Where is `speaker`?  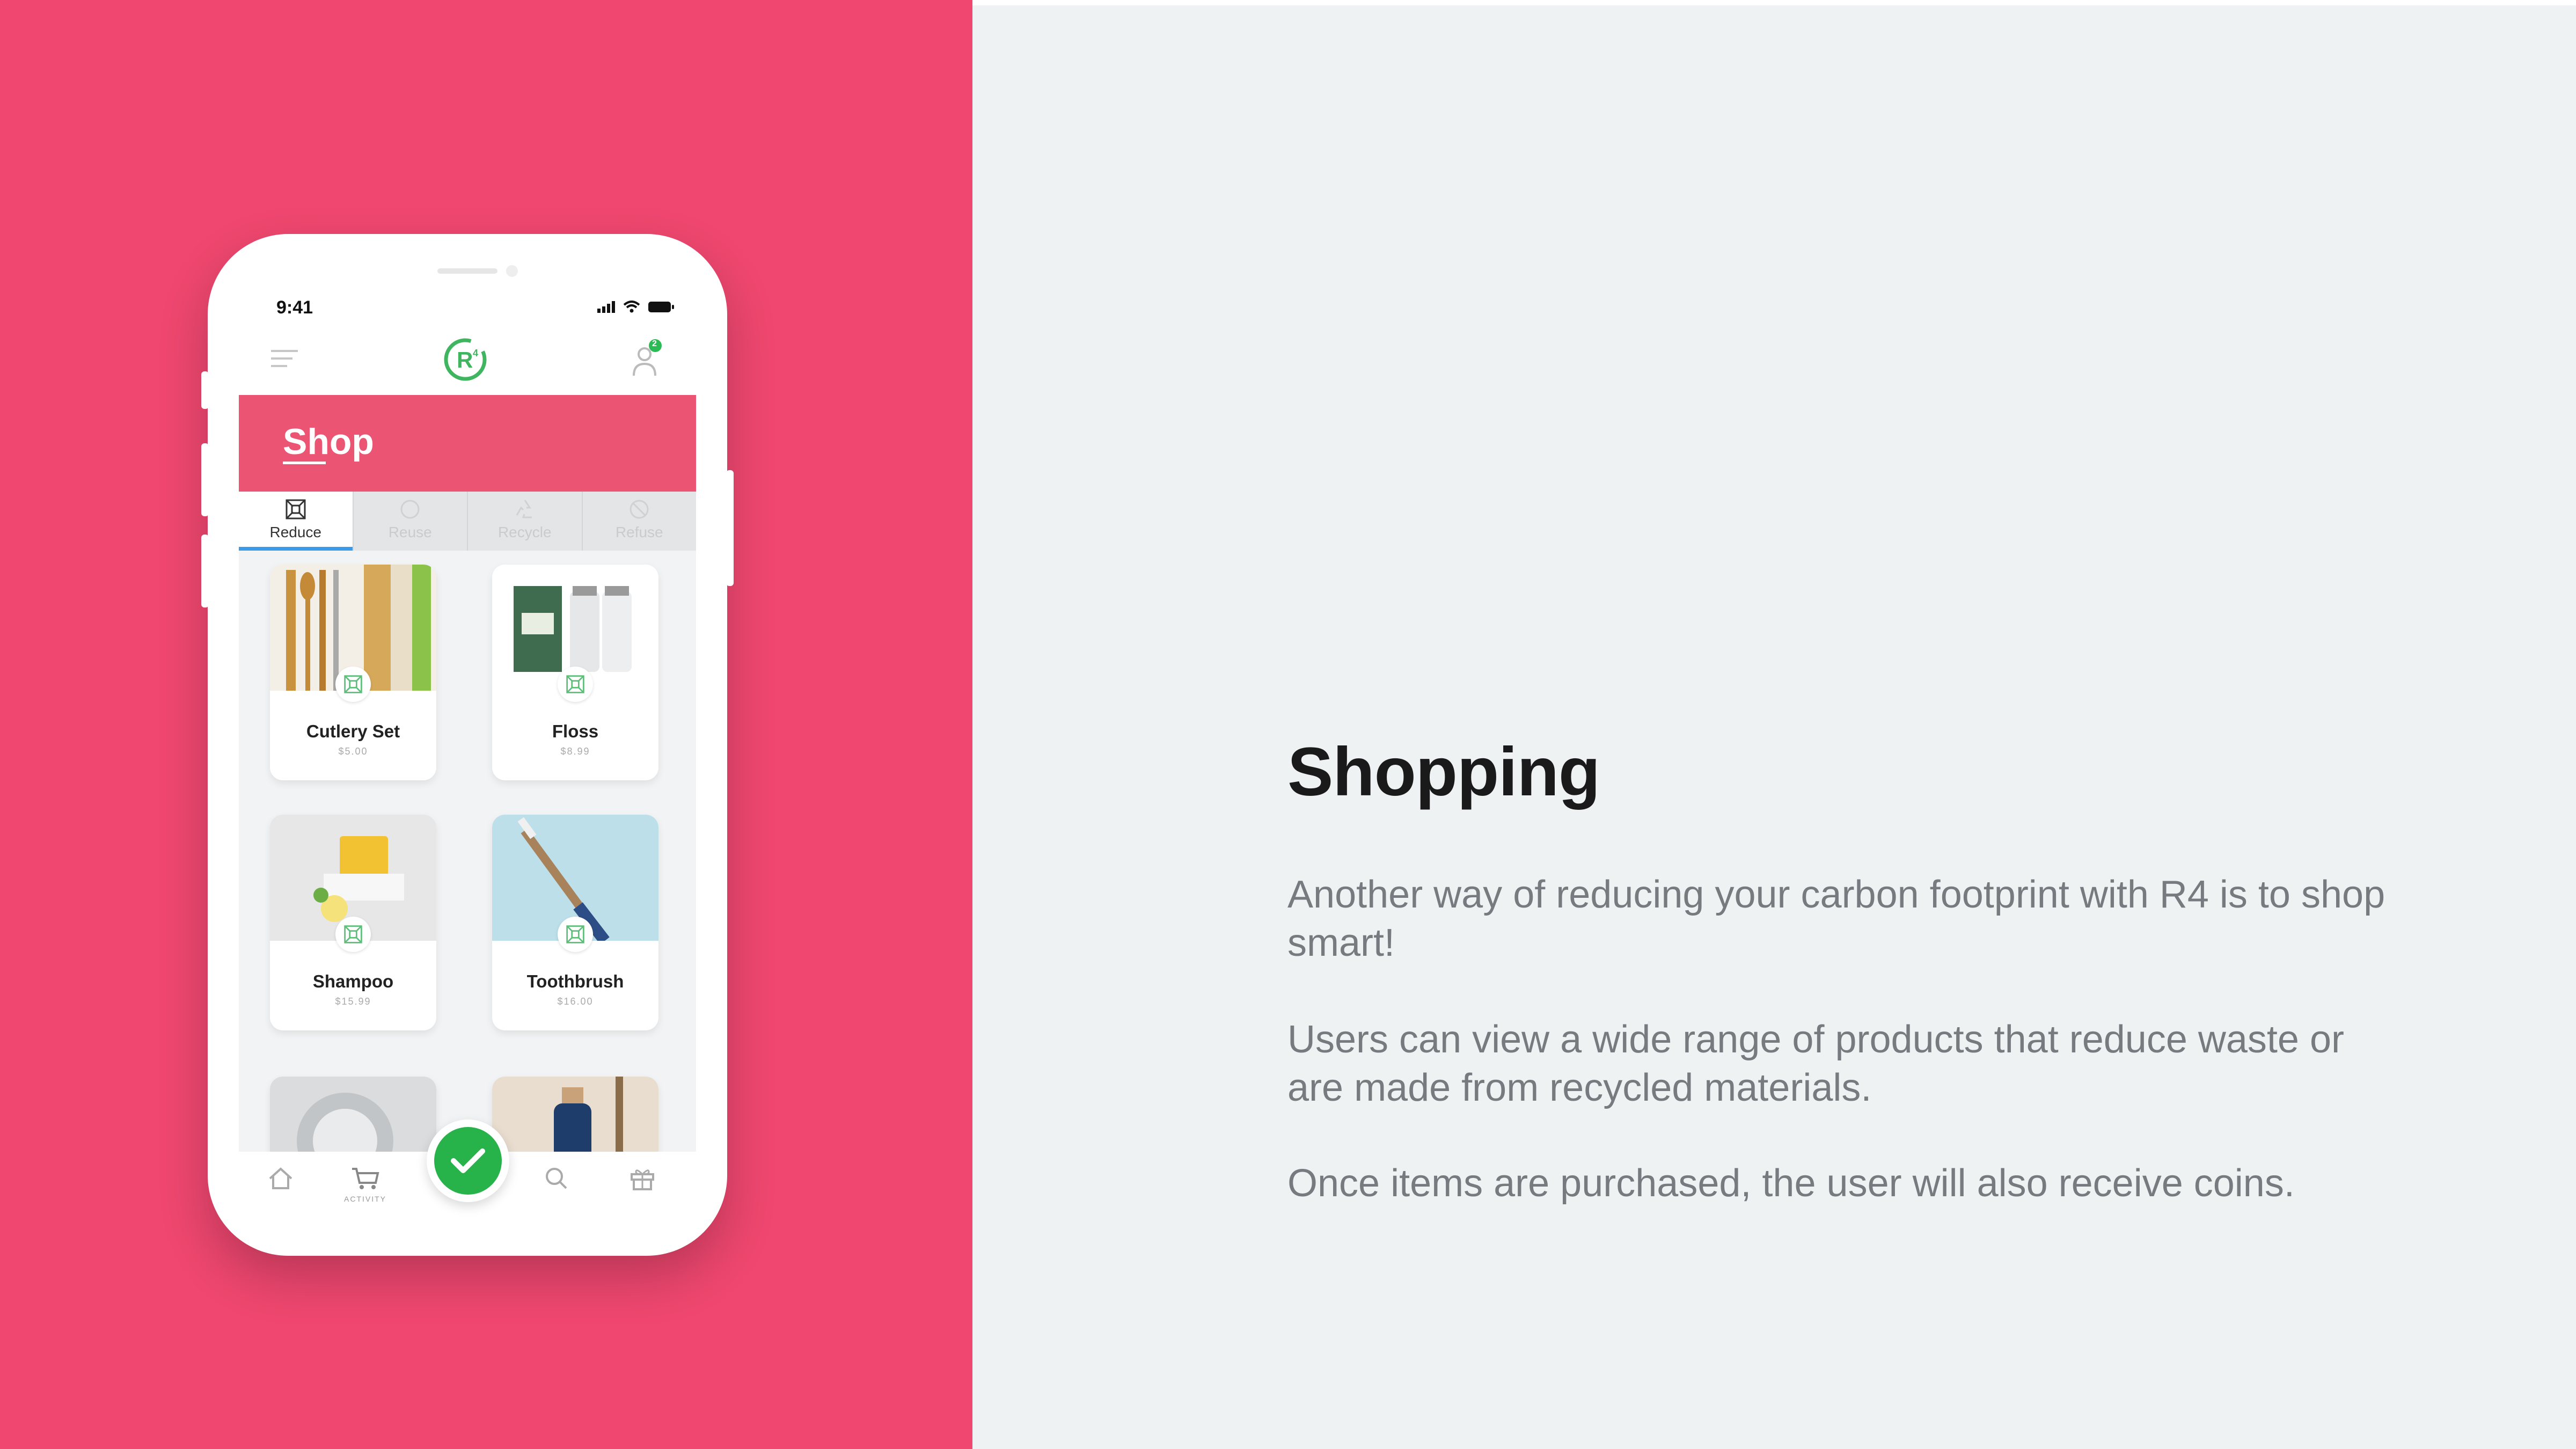
speaker is located at coordinates (467, 271).